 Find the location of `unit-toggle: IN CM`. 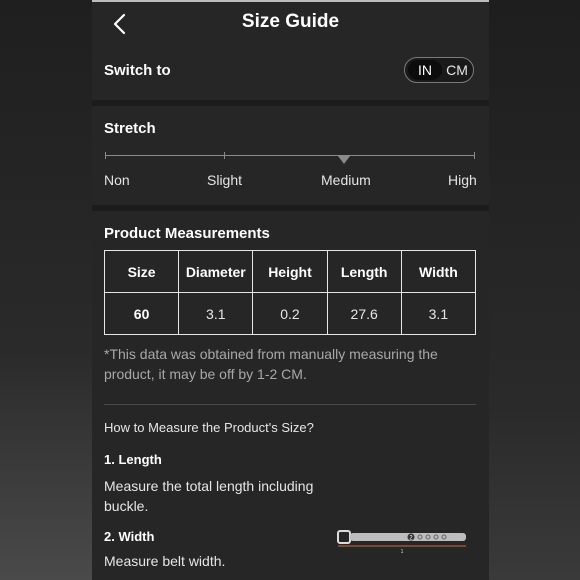

unit-toggle: IN CM is located at coordinates (439, 70).